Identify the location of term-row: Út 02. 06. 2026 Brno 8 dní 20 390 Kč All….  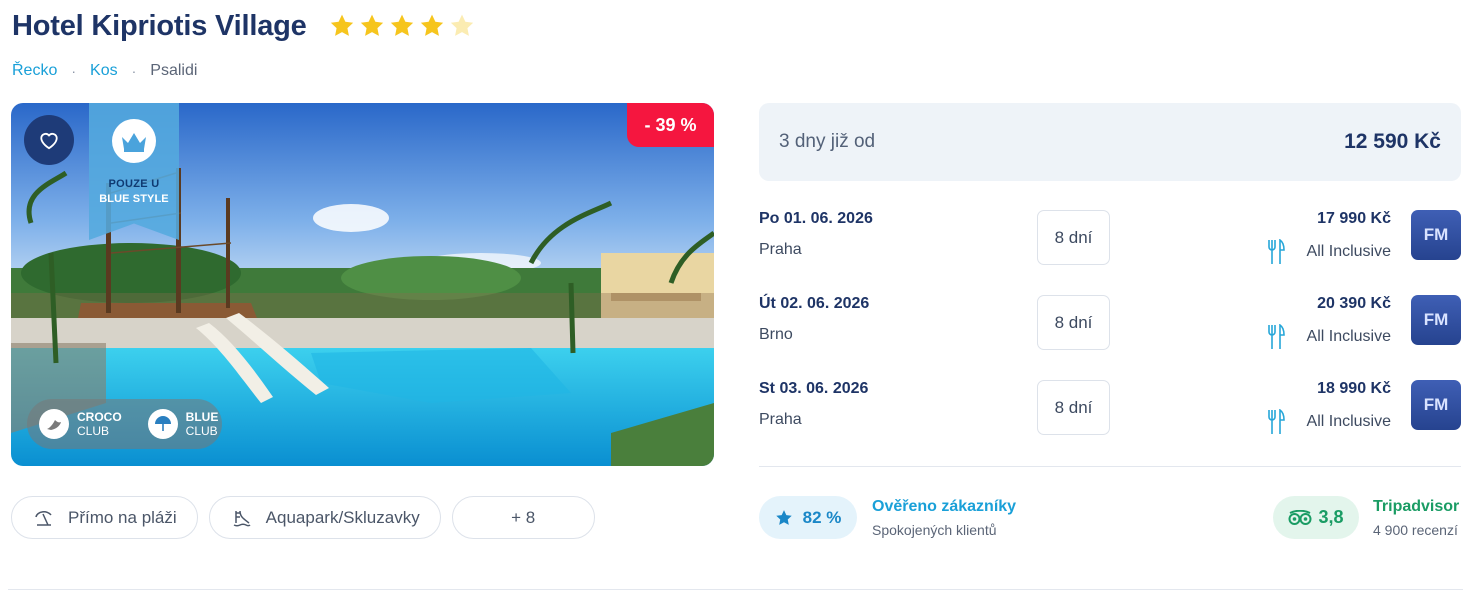
(1110, 330).